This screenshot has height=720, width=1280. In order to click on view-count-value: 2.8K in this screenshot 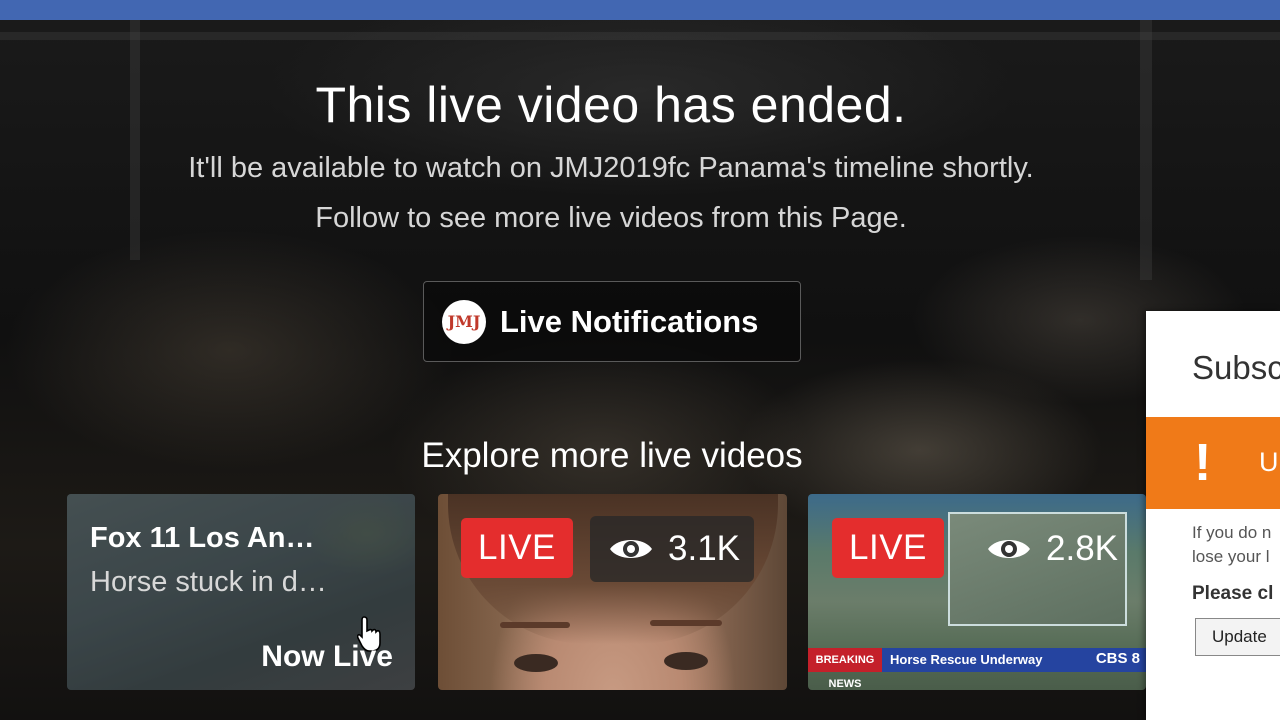, I will do `click(1082, 548)`.